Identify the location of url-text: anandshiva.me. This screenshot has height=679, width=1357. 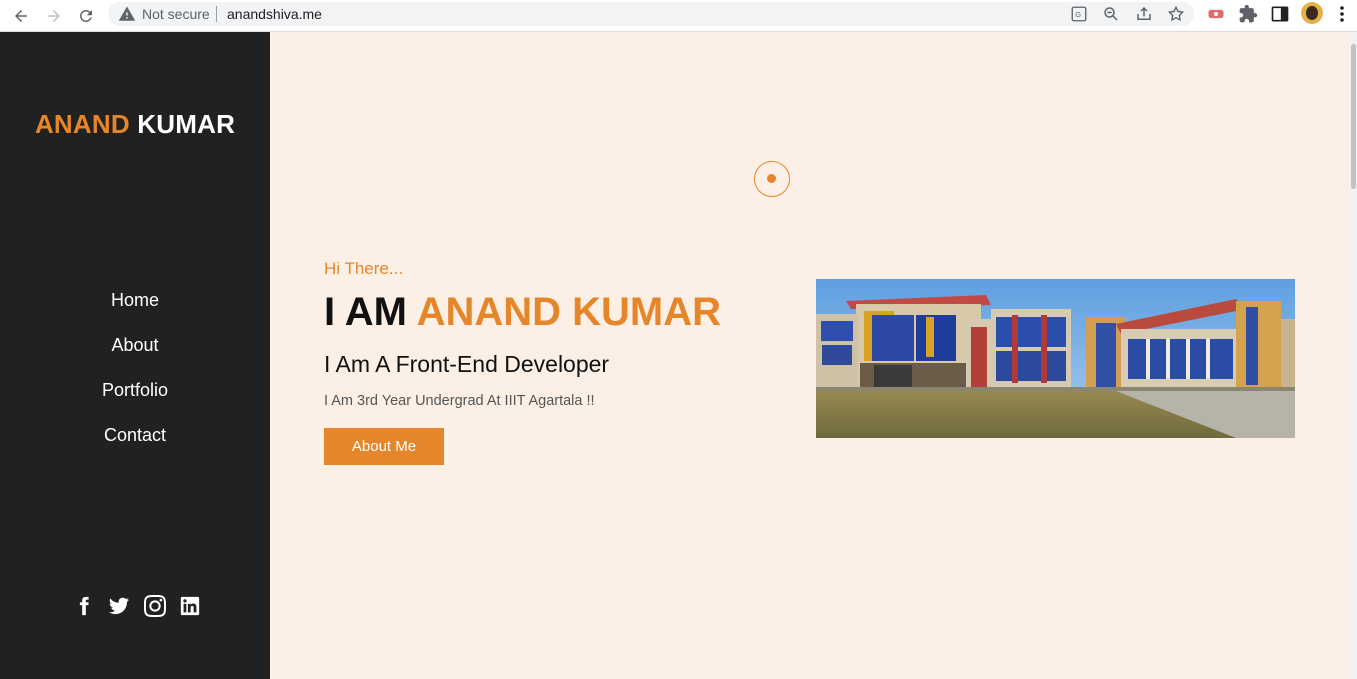
(274, 14).